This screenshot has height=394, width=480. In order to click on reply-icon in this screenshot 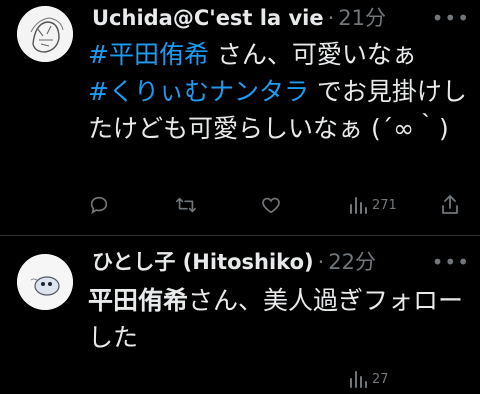, I will do `click(99, 205)`.